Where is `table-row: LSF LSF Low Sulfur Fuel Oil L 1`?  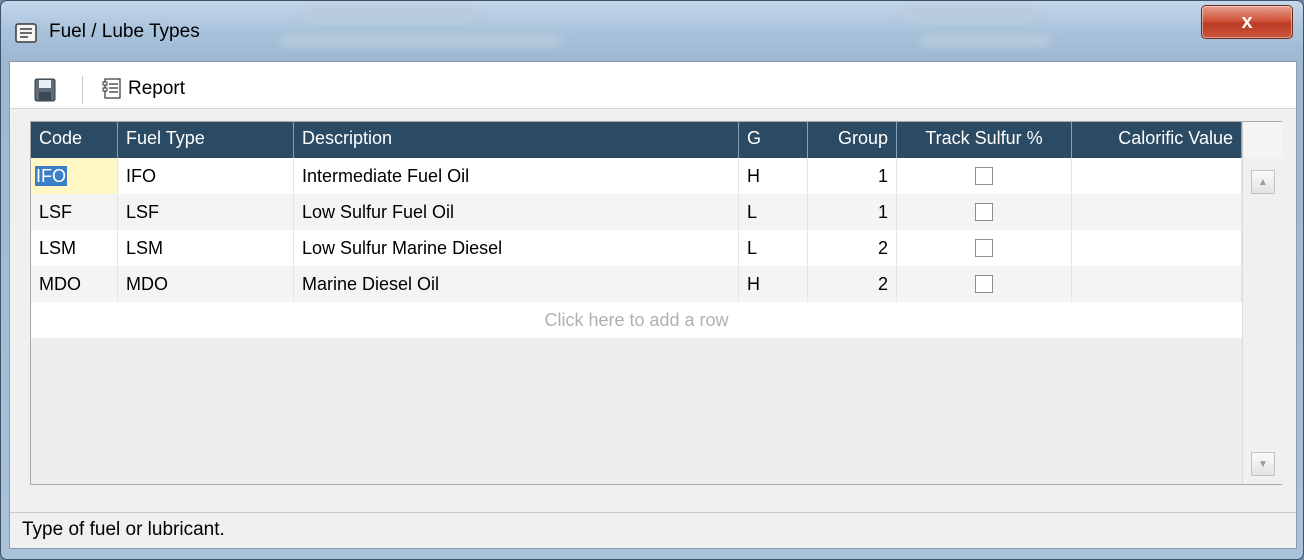 table-row: LSF LSF Low Sulfur Fuel Oil L 1 is located at coordinates (636, 212).